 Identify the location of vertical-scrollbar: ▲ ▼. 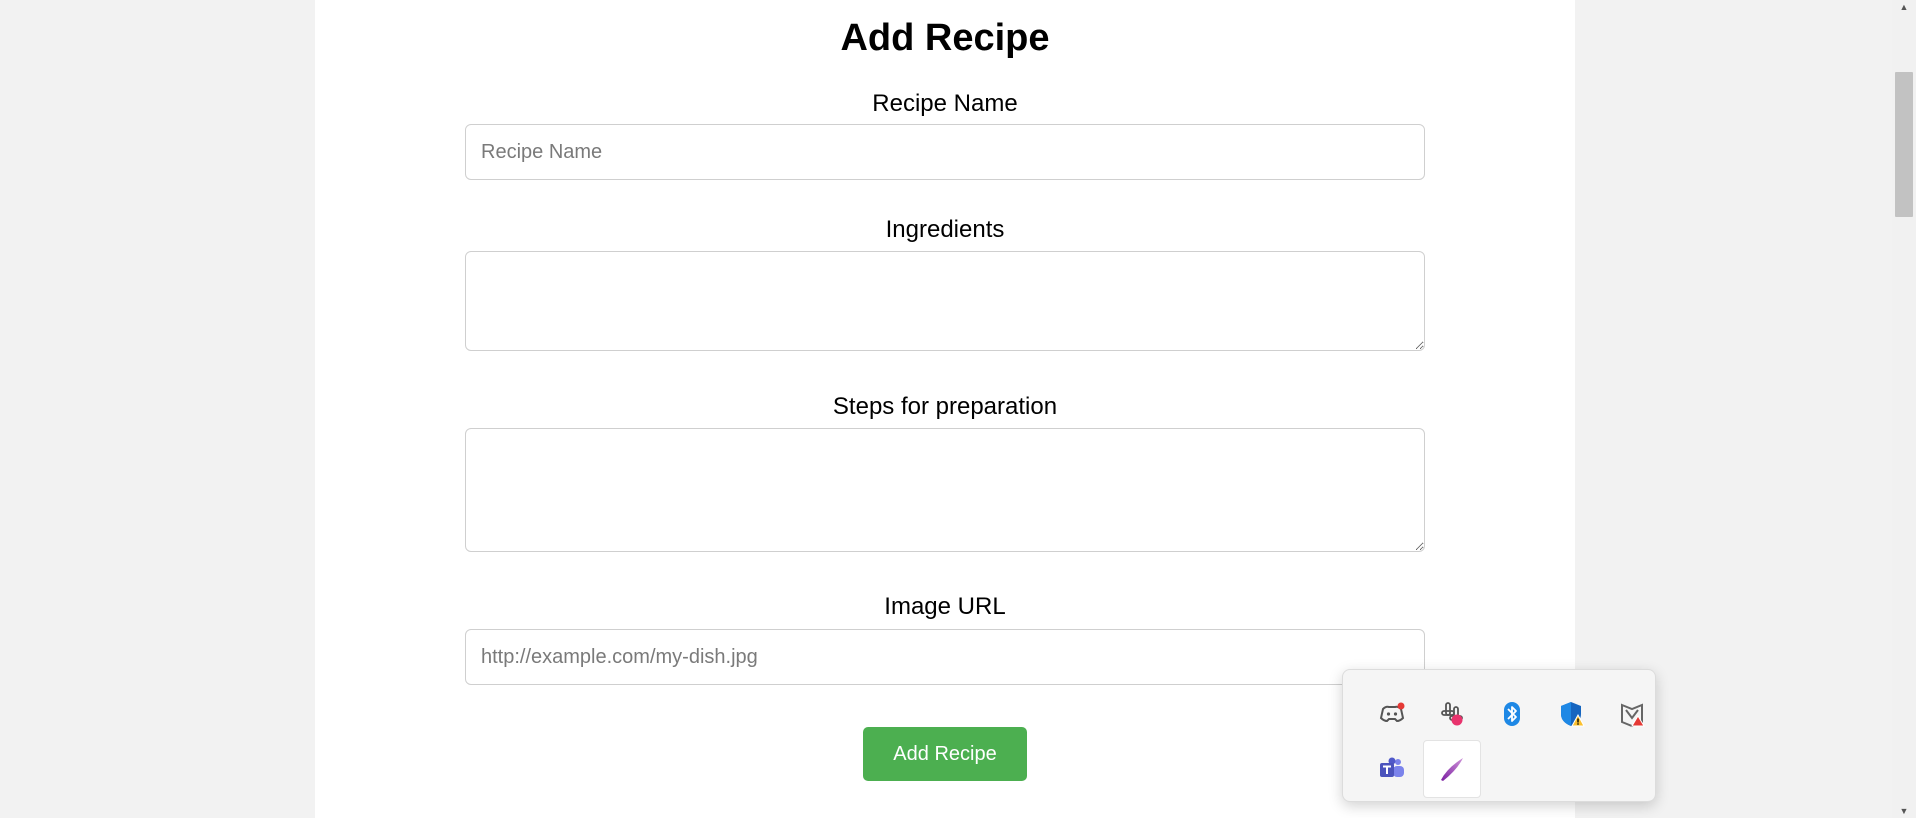
(1904, 409).